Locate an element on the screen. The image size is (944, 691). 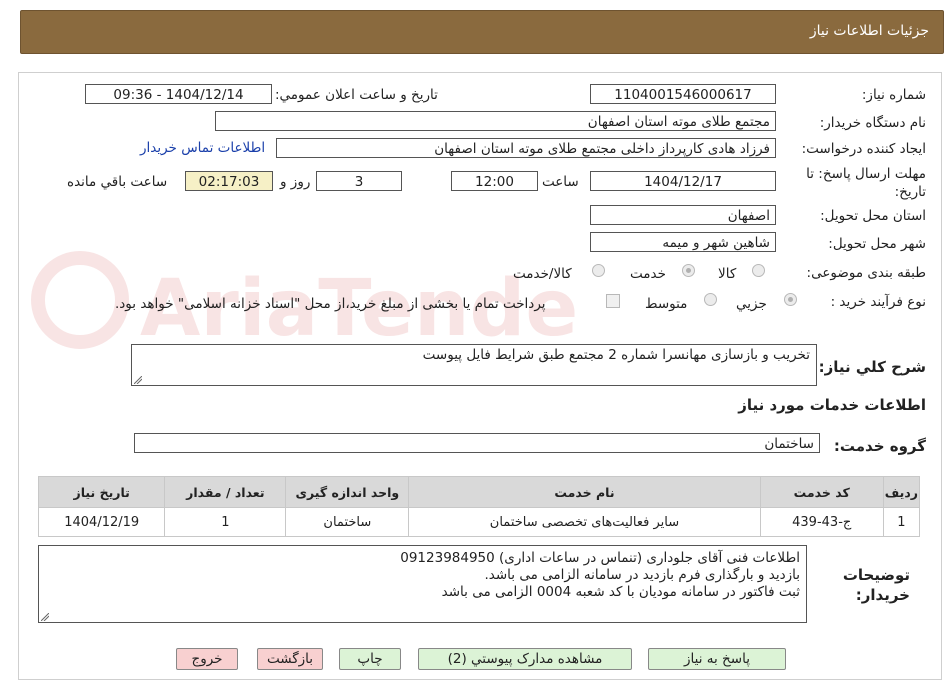
col-service-code: کد خدمت is located at coordinates (821, 492).